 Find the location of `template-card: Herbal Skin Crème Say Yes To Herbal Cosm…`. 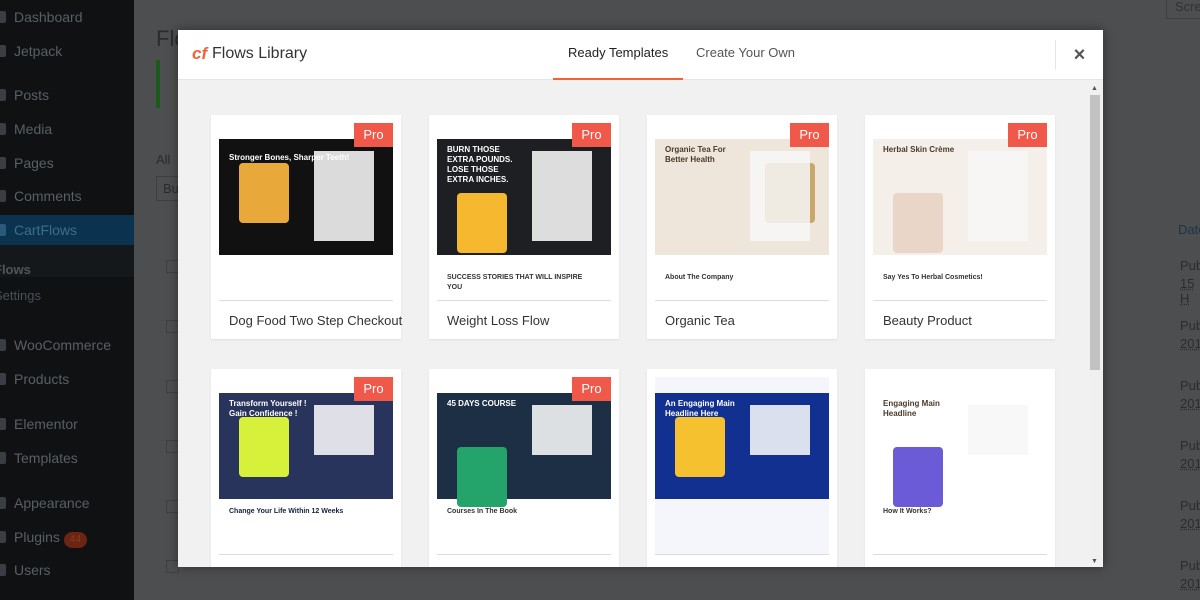

template-card: Herbal Skin Crème Say Yes To Herbal Cosm… is located at coordinates (960, 227).